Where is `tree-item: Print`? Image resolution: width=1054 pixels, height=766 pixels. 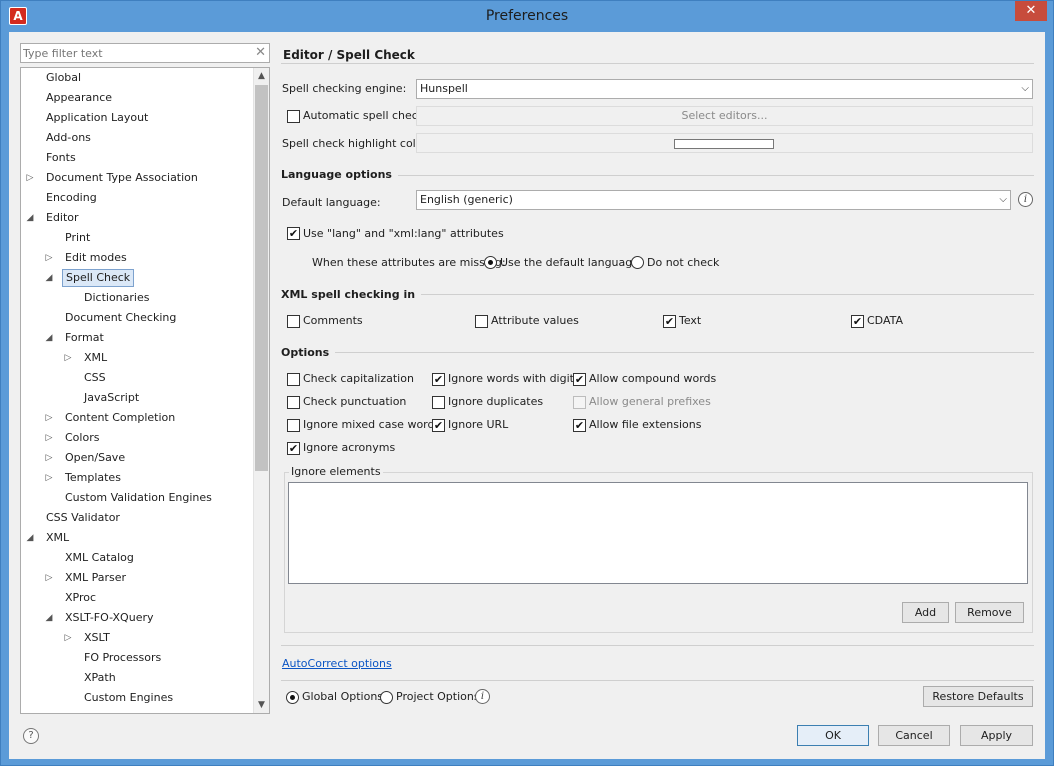
tree-item: Print is located at coordinates (137, 238).